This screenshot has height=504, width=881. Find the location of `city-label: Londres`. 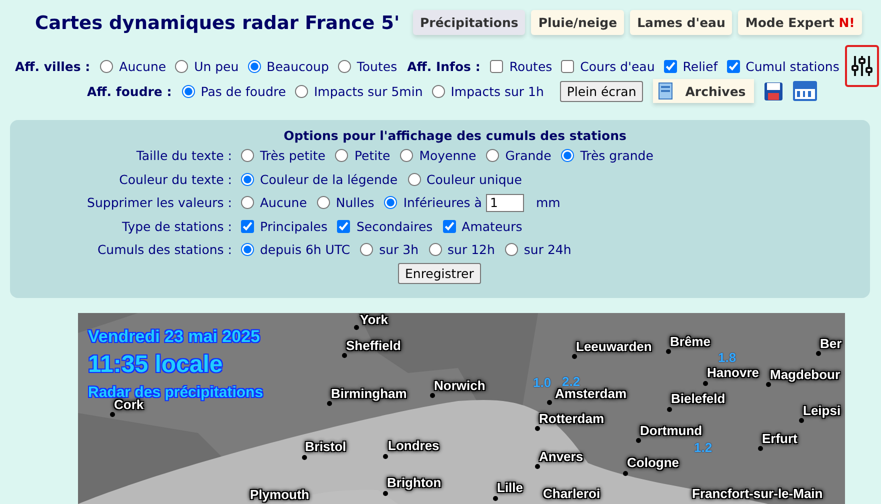

city-label: Londres is located at coordinates (414, 445).